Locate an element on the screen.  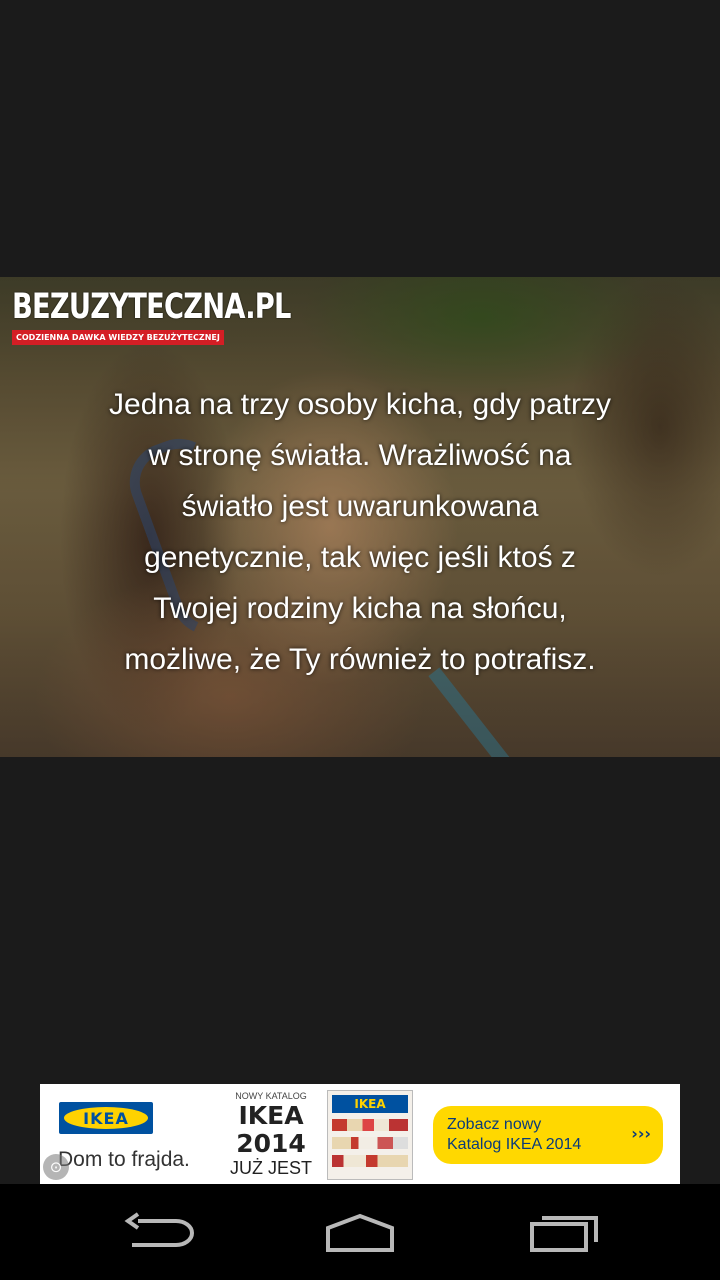
fact-line: Jedna na trzy osoby kicha, gdy patrzy is located at coordinates (360, 404).